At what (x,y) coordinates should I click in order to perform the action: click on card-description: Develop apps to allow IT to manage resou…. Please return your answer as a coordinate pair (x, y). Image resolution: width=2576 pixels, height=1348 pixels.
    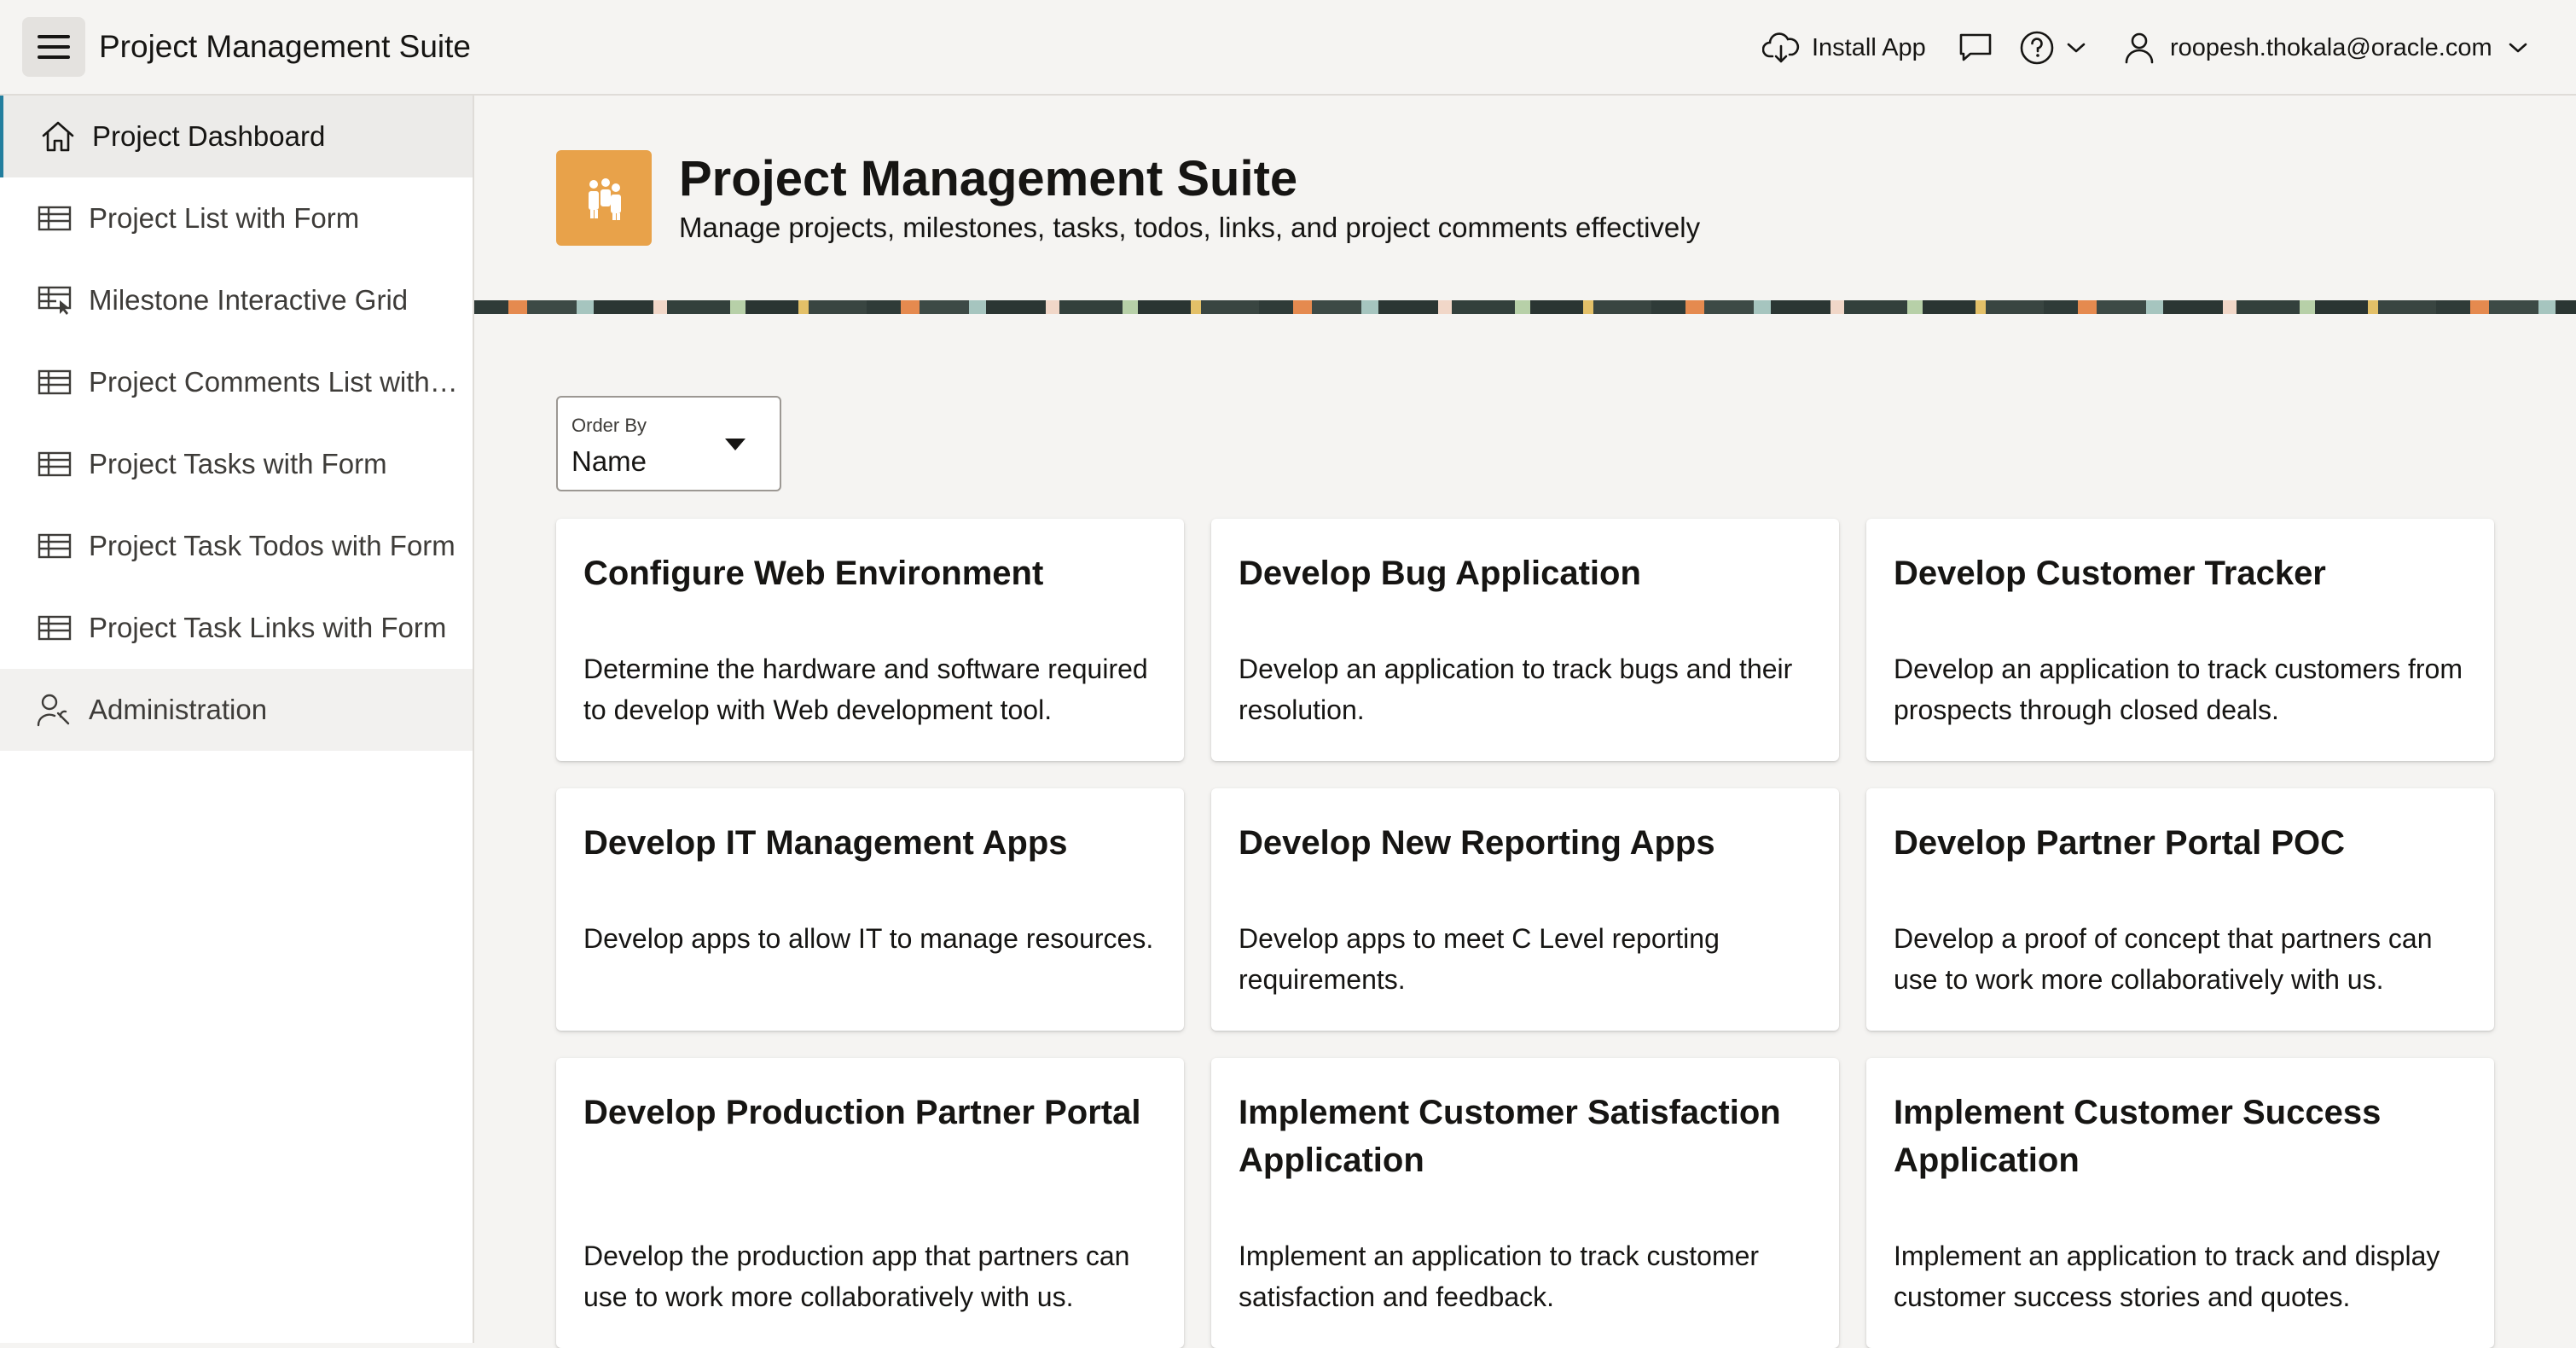
    Looking at the image, I should click on (868, 938).